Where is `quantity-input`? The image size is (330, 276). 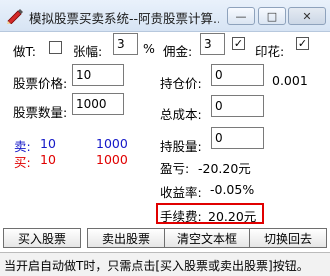 quantity-input is located at coordinates (98, 104).